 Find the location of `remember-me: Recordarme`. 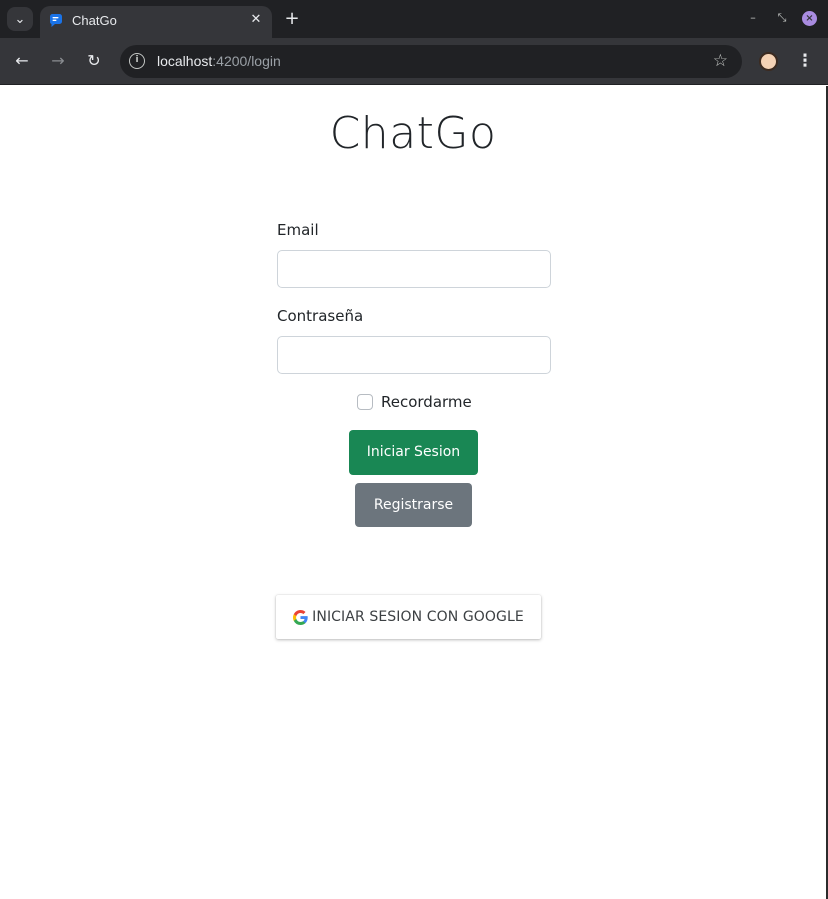

remember-me: Recordarme is located at coordinates (414, 402).